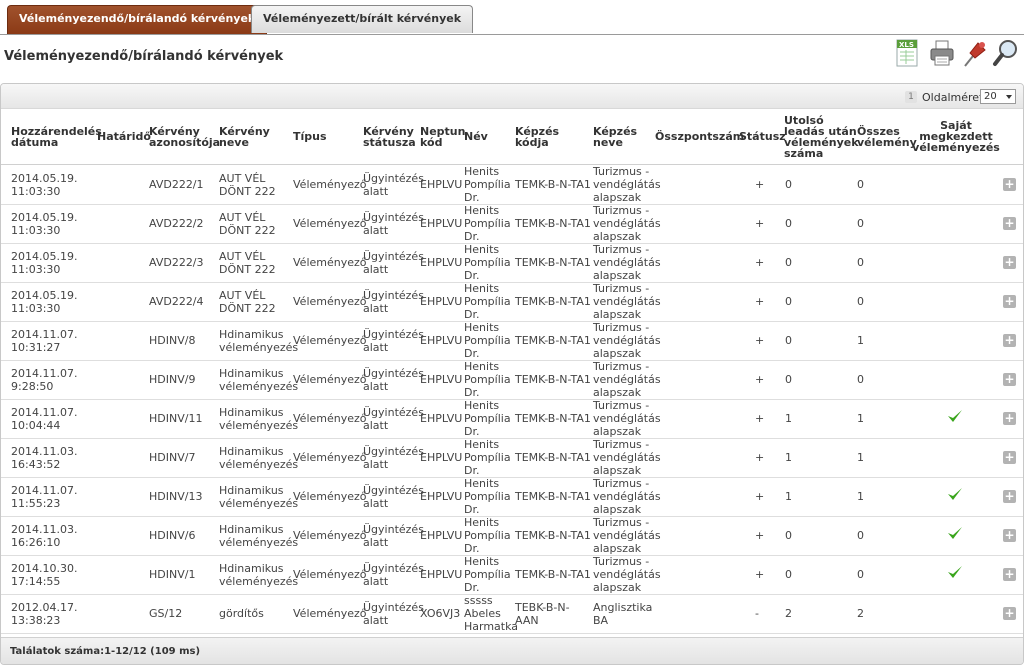  Describe the element at coordinates (166, 613) in the screenshot. I see `cell-text-id: GS/12` at that location.